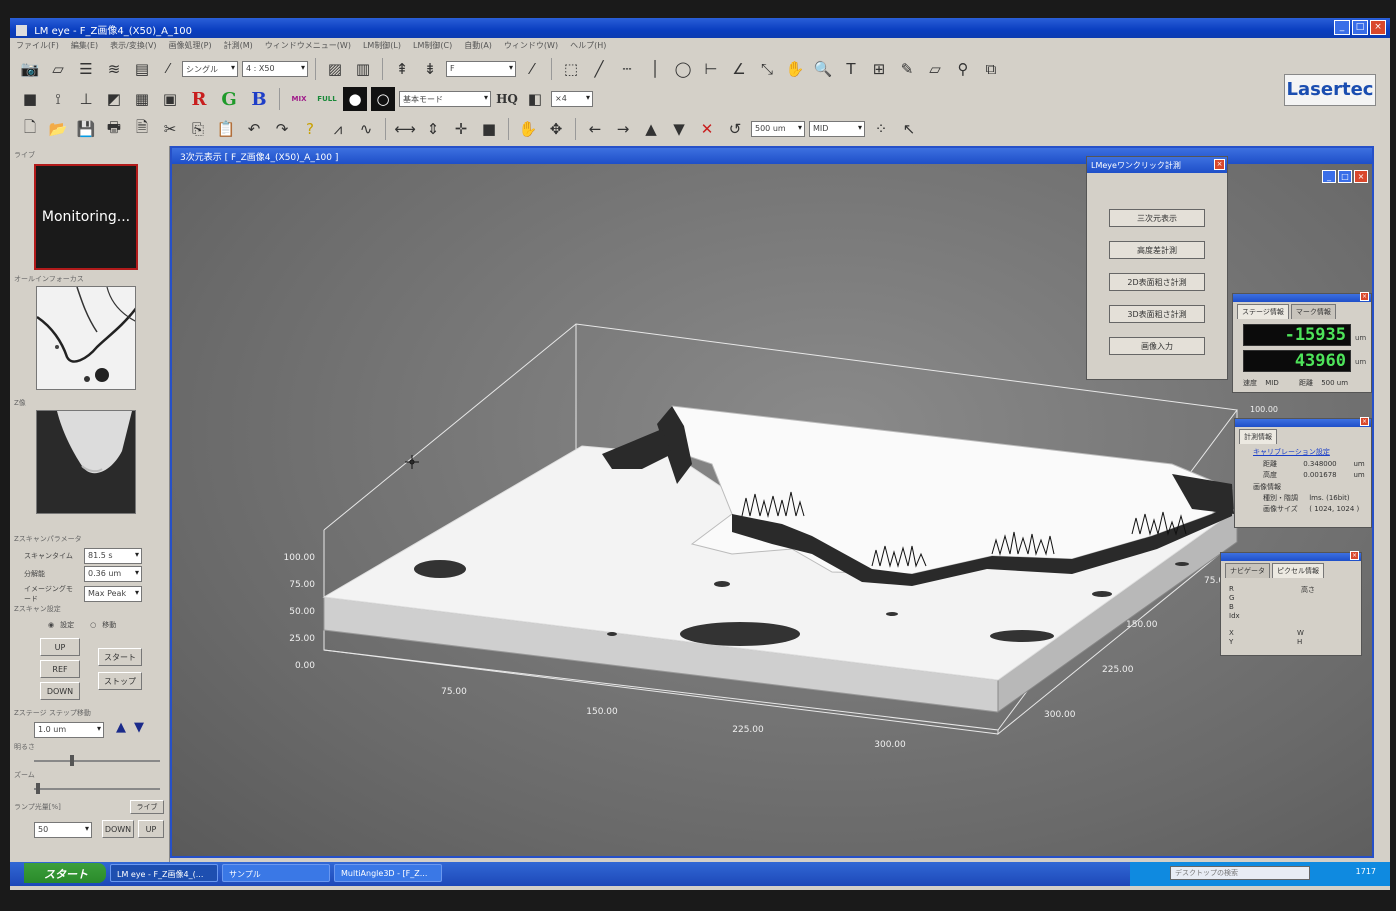  What do you see at coordinates (1157, 346) in the screenshot?
I see `image-input-button: 画像入力` at bounding box center [1157, 346].